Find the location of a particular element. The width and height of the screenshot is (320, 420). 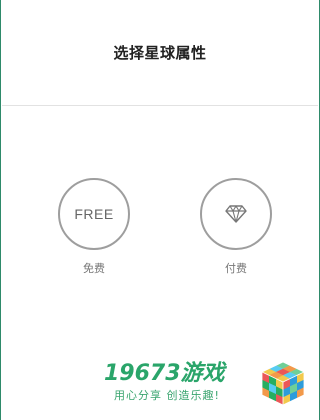

watermark-brand: 19673游戏 is located at coordinates (164, 371).